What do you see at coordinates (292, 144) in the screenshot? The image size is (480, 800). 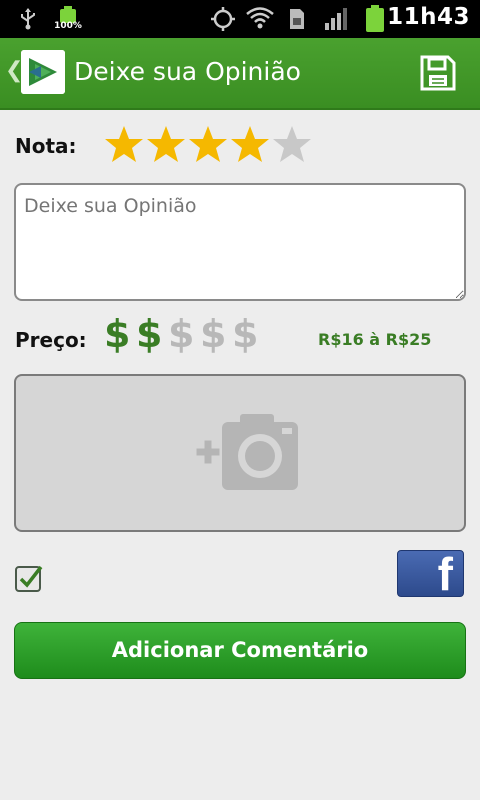 I see `star-empty-icon` at bounding box center [292, 144].